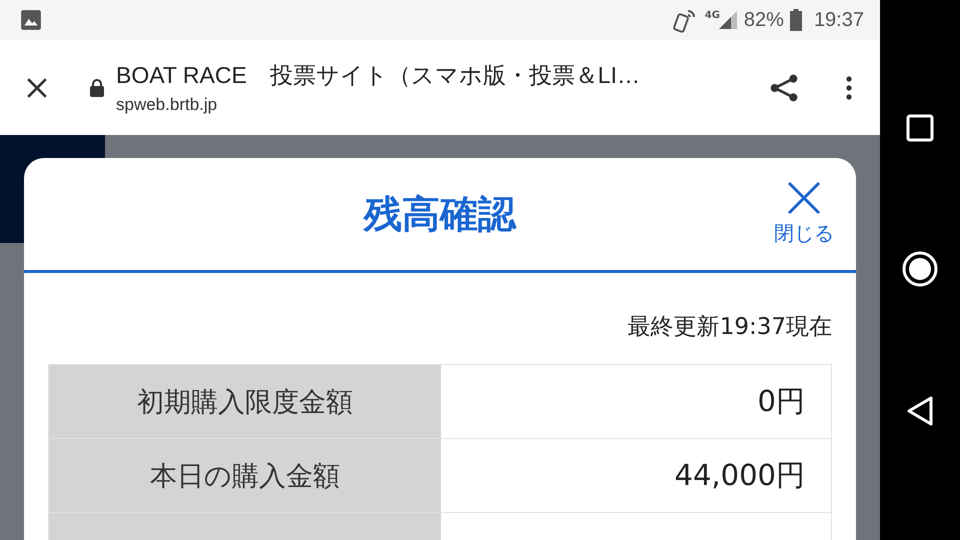 The image size is (960, 540). Describe the element at coordinates (784, 88) in the screenshot. I see `share-icon` at that location.